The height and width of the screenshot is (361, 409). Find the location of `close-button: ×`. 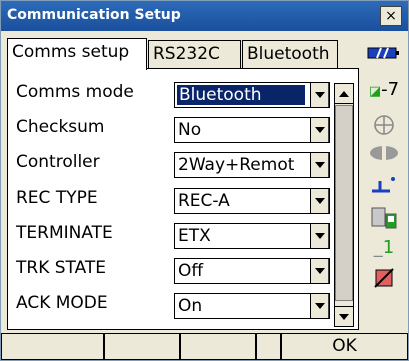

close-button: × is located at coordinates (391, 16).